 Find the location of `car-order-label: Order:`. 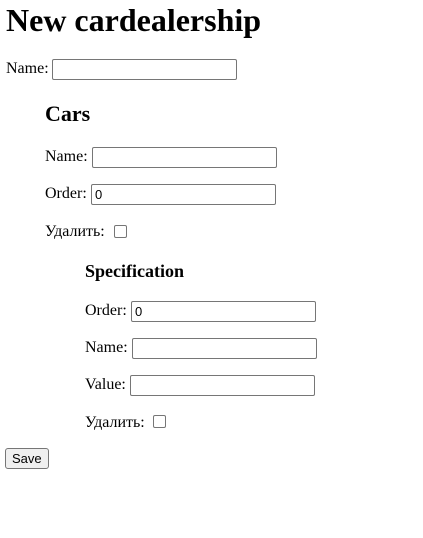

car-order-label: Order: is located at coordinates (66, 193).